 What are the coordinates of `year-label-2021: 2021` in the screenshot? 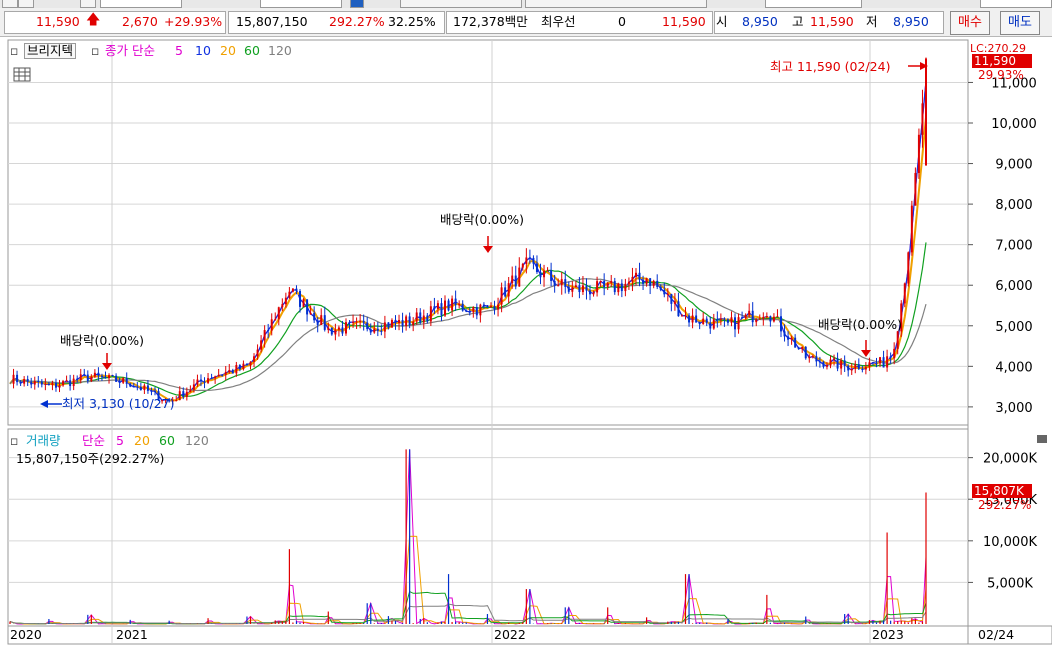 It's located at (132, 634).